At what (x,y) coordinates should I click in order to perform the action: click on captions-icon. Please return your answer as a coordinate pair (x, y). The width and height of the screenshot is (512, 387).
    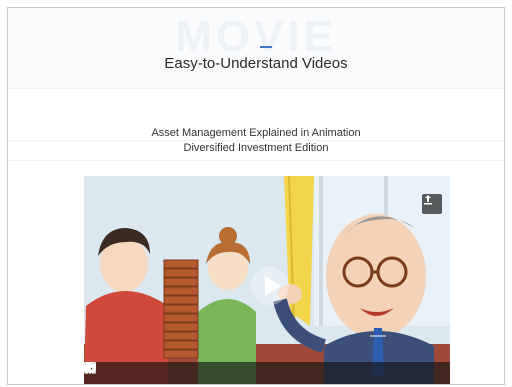
    Looking at the image, I should click on (244, 371).